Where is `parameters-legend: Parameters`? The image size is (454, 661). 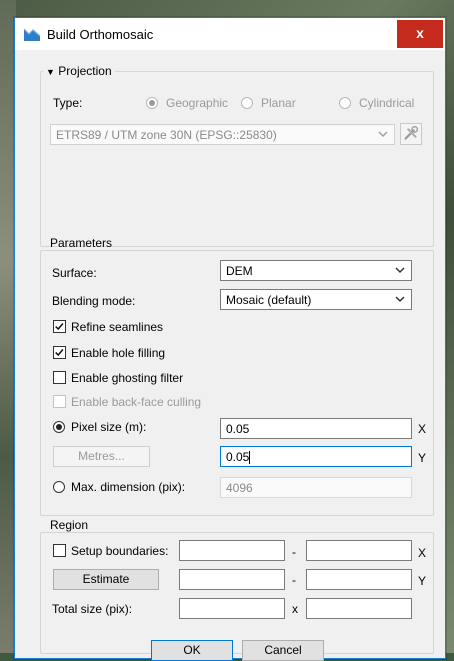 parameters-legend: Parameters is located at coordinates (81, 243).